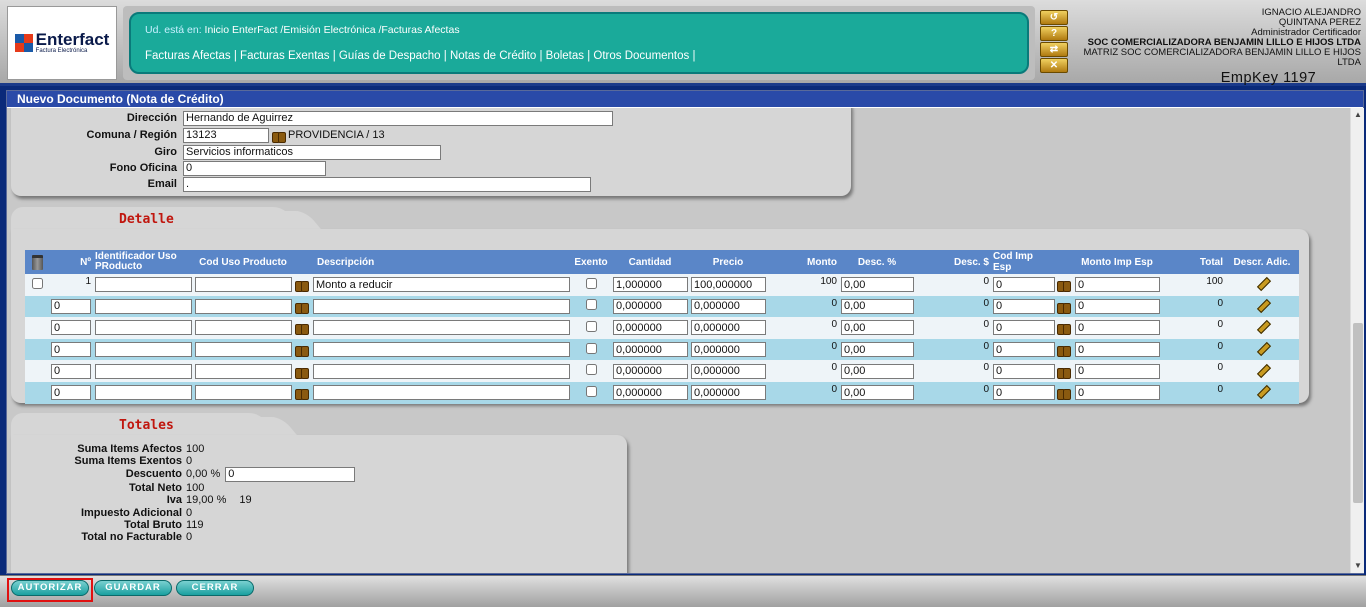  Describe the element at coordinates (254, 168) in the screenshot. I see `fono-input` at that location.